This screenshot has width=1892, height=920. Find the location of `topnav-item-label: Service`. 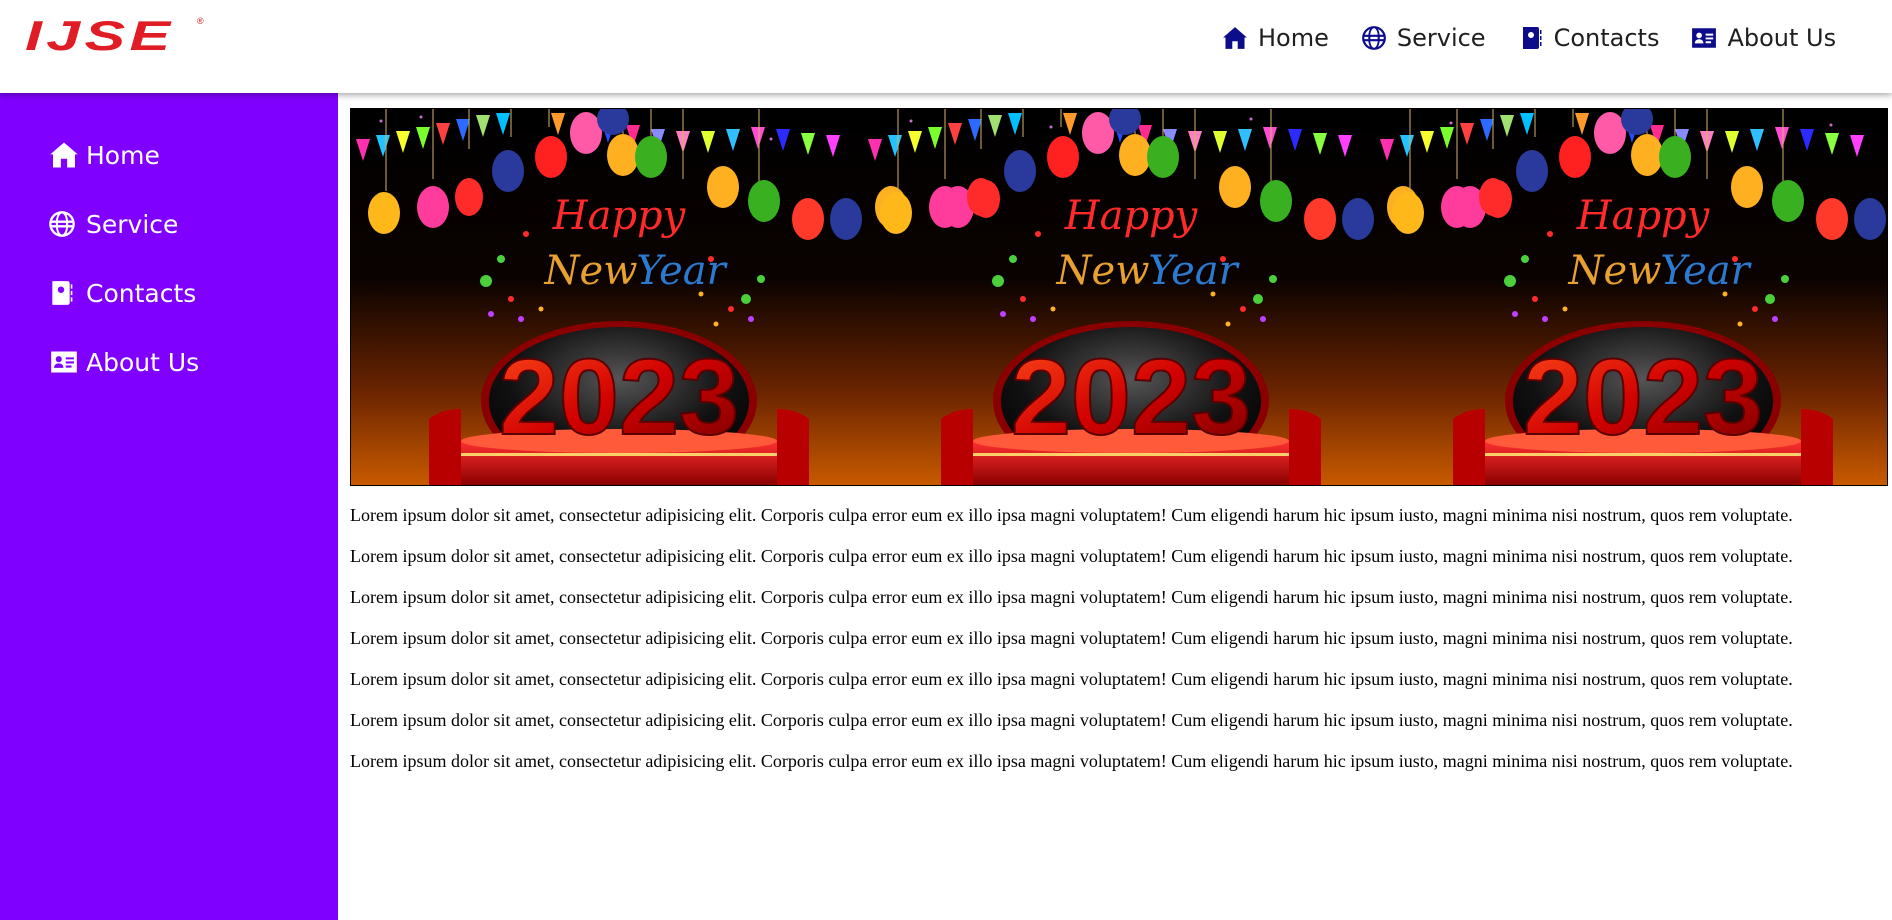

topnav-item-label: Service is located at coordinates (1441, 38).